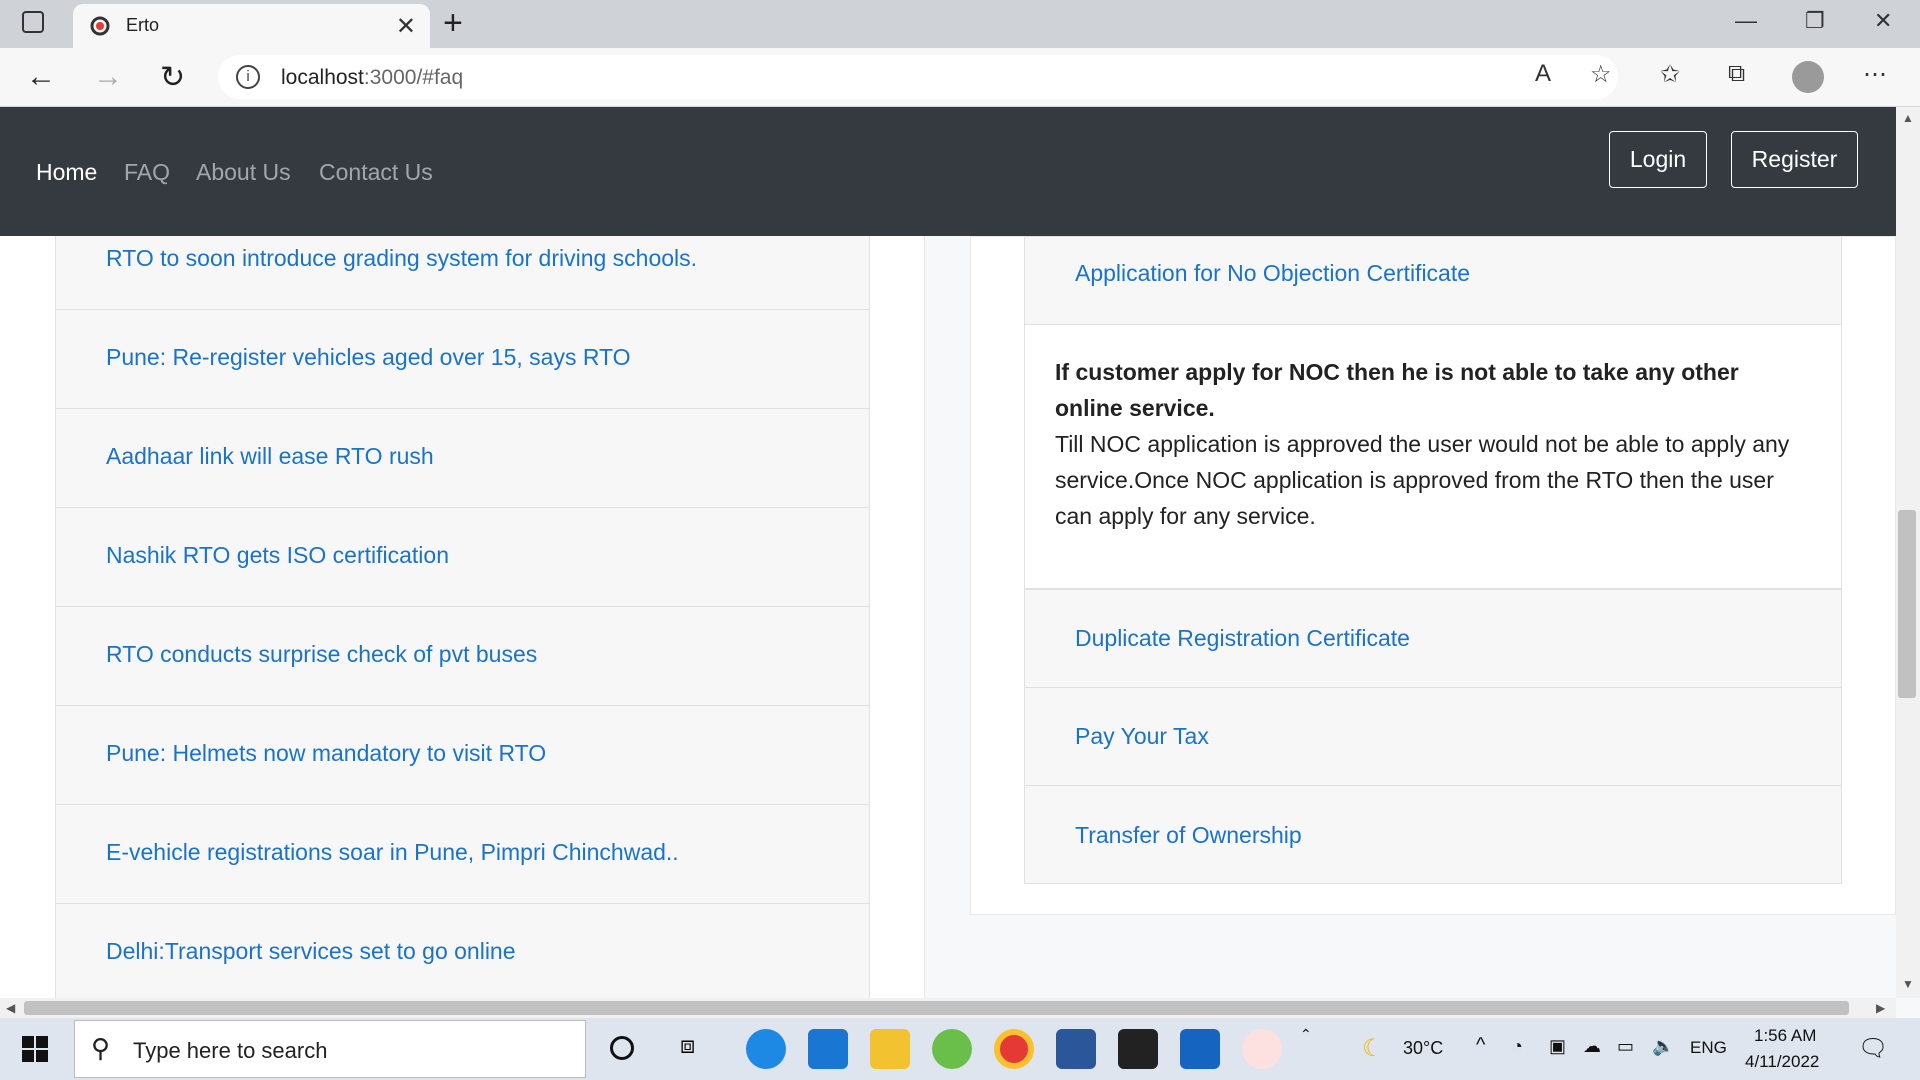 This screenshot has width=1920, height=1080. I want to click on spring-tool-icon, so click(952, 1049).